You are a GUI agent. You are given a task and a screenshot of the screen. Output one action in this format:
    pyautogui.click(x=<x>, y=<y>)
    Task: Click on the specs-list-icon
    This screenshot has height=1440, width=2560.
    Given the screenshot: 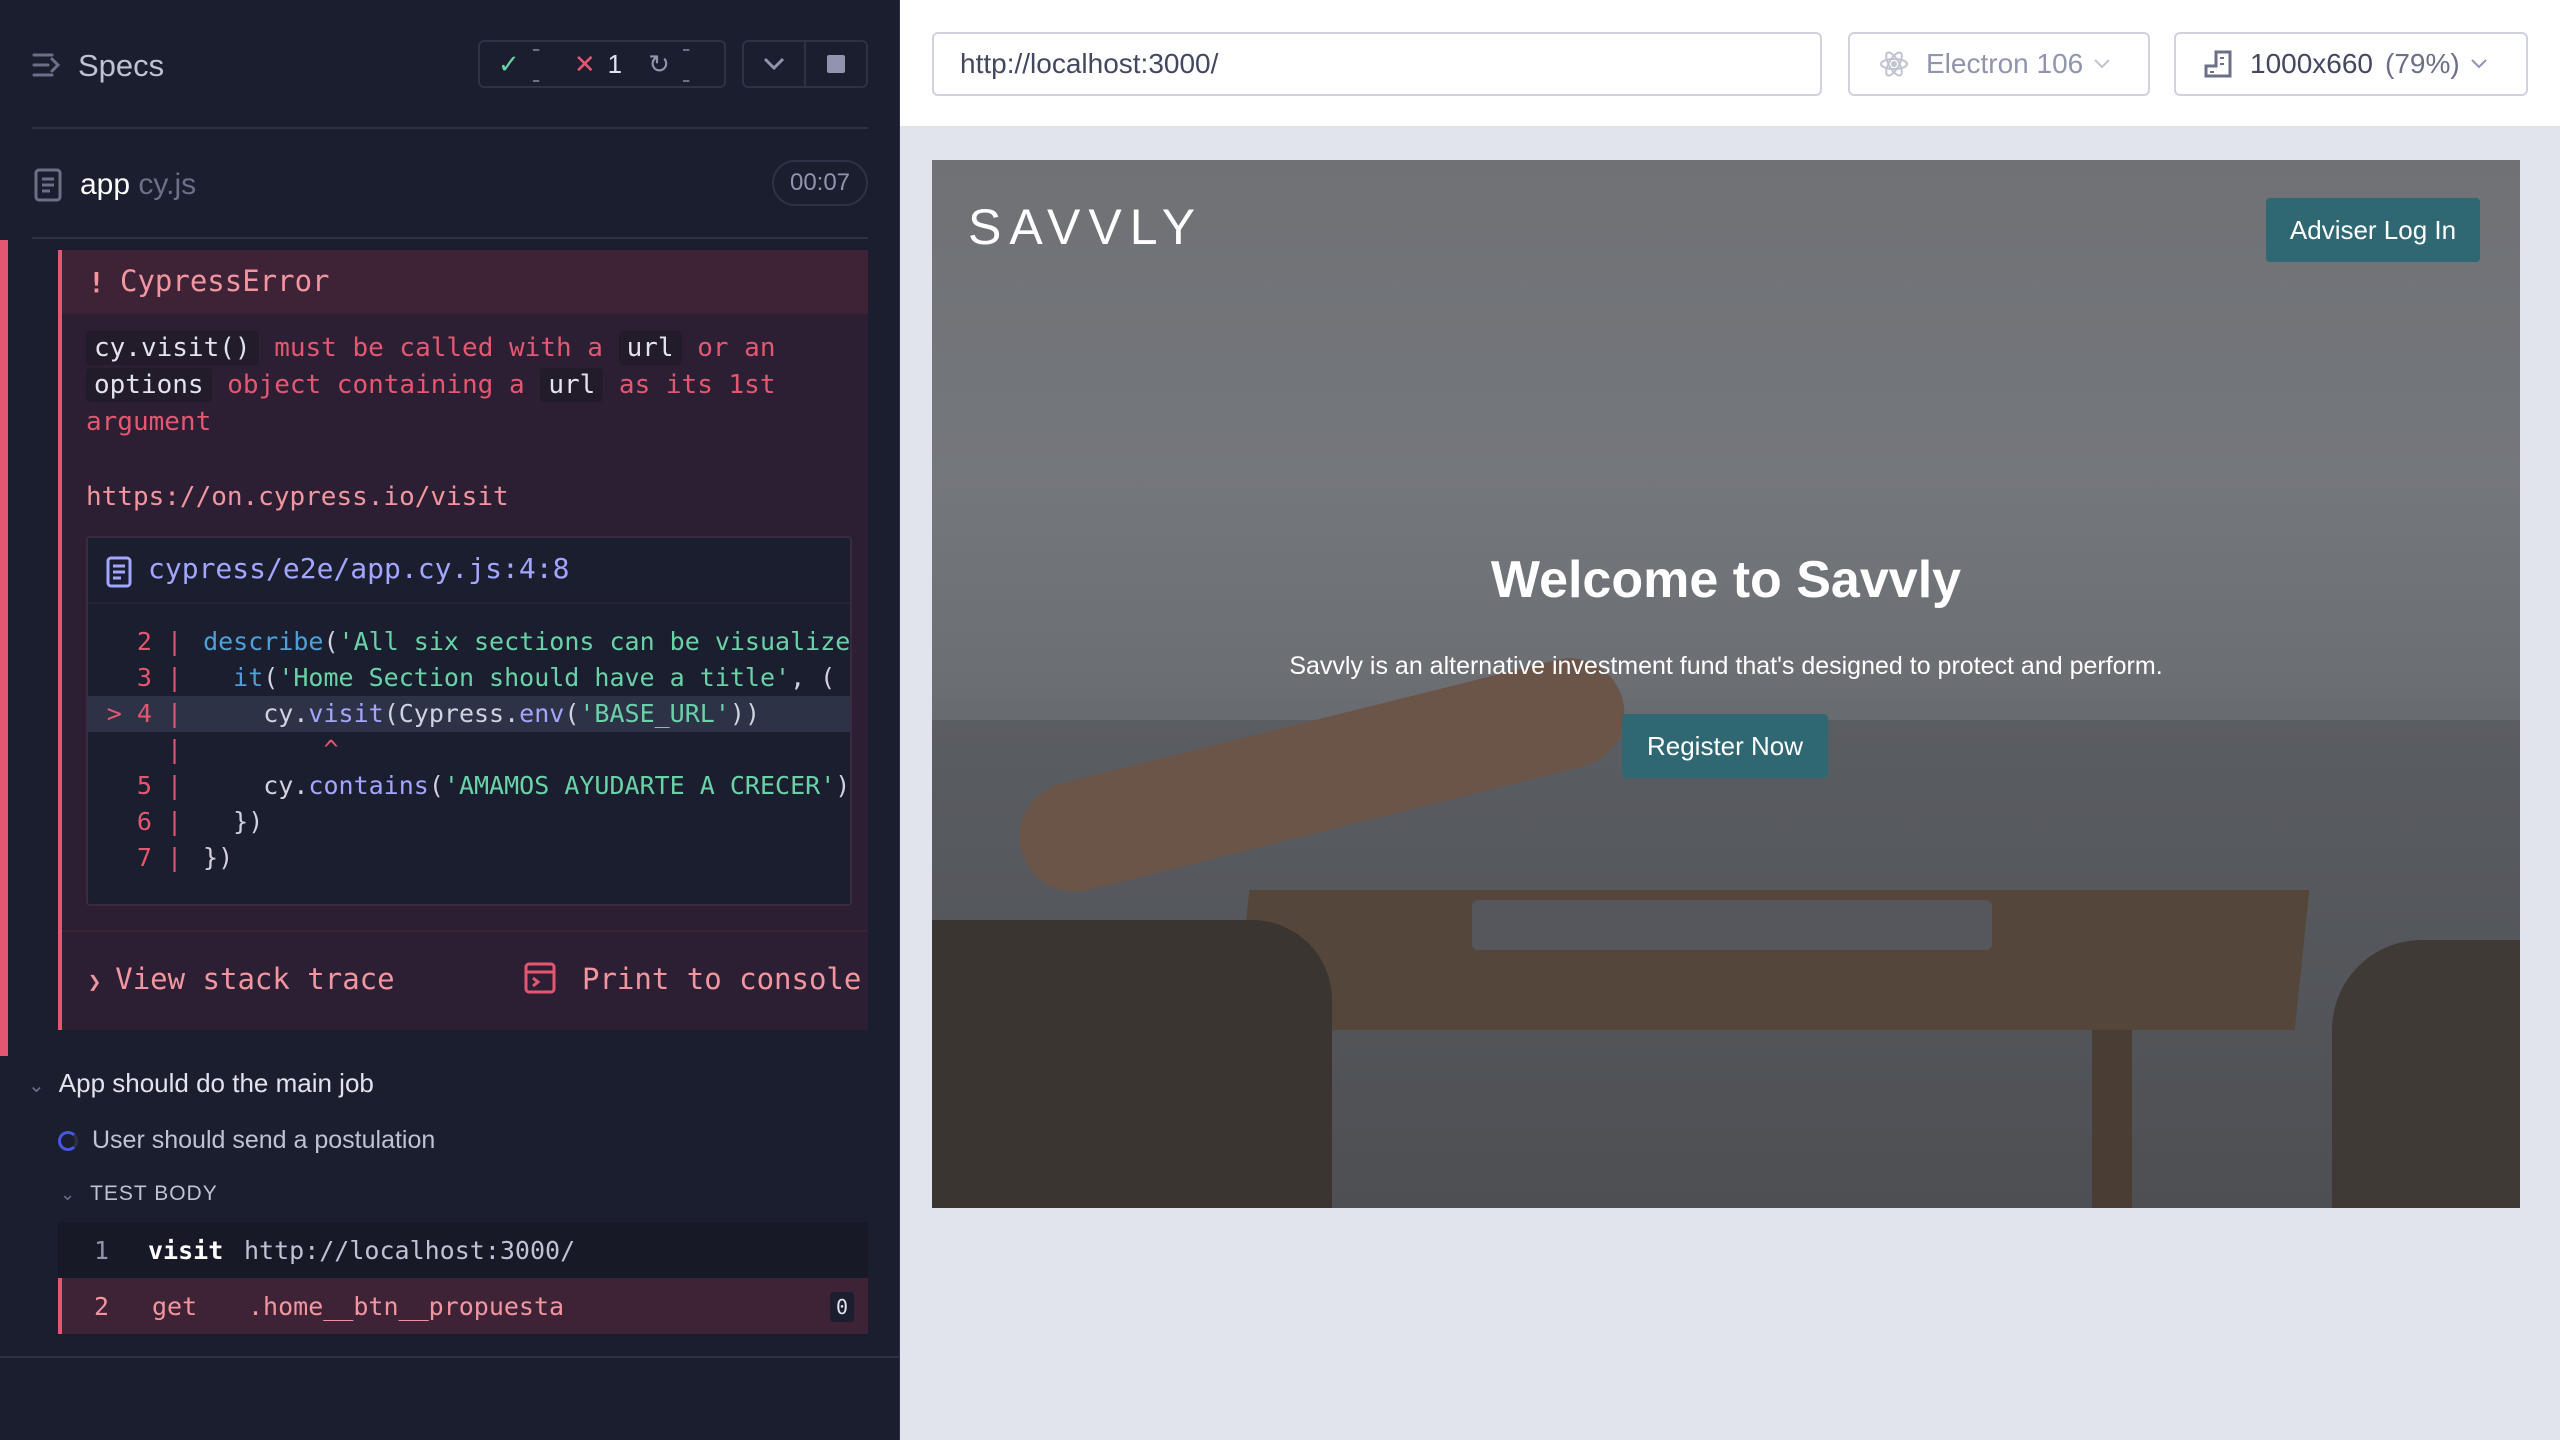 What is the action you would take?
    pyautogui.click(x=47, y=65)
    